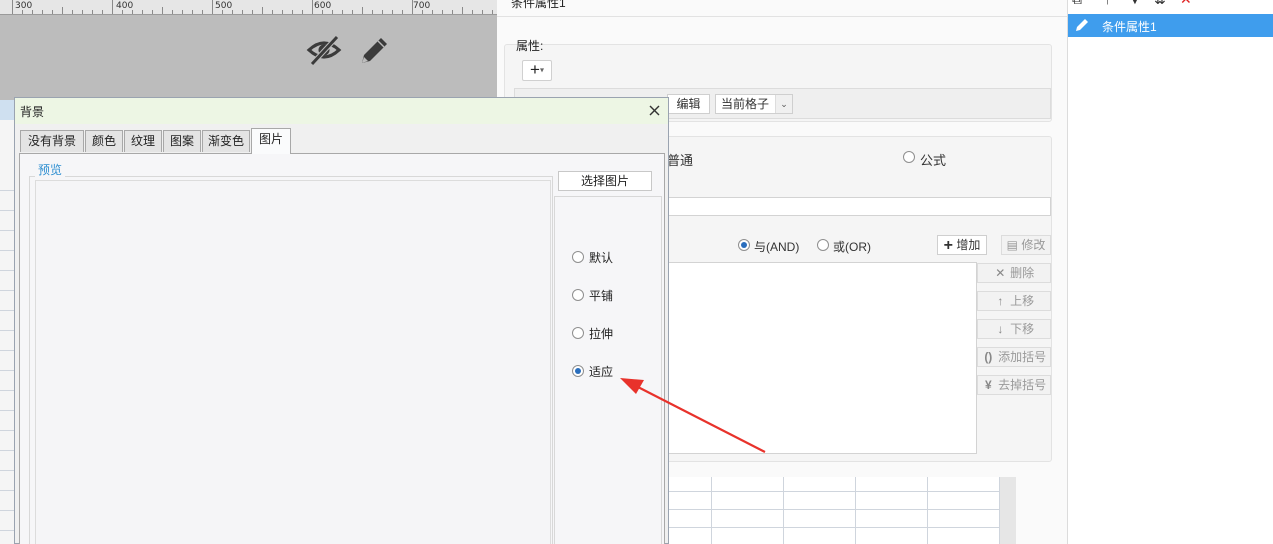 The width and height of the screenshot is (1273, 544). What do you see at coordinates (693, 415) in the screenshot?
I see `annotation-arrow` at bounding box center [693, 415].